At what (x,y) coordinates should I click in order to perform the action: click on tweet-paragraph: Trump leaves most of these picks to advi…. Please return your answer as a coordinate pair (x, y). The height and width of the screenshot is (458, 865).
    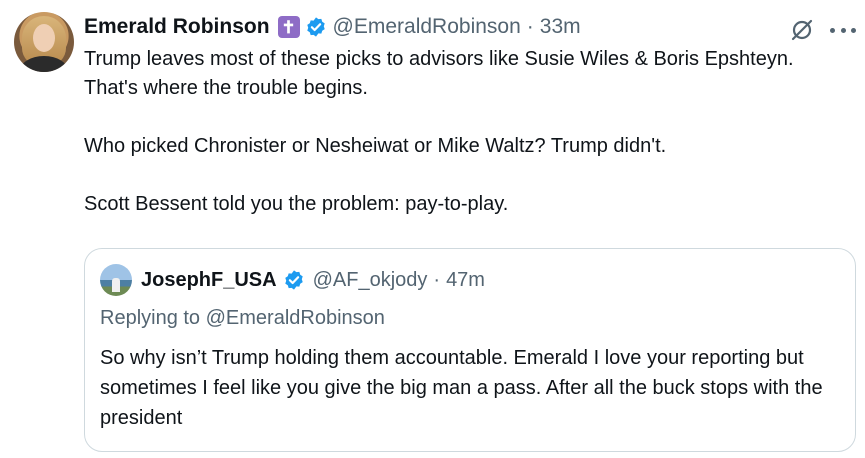
    Looking at the image, I should click on (439, 73).